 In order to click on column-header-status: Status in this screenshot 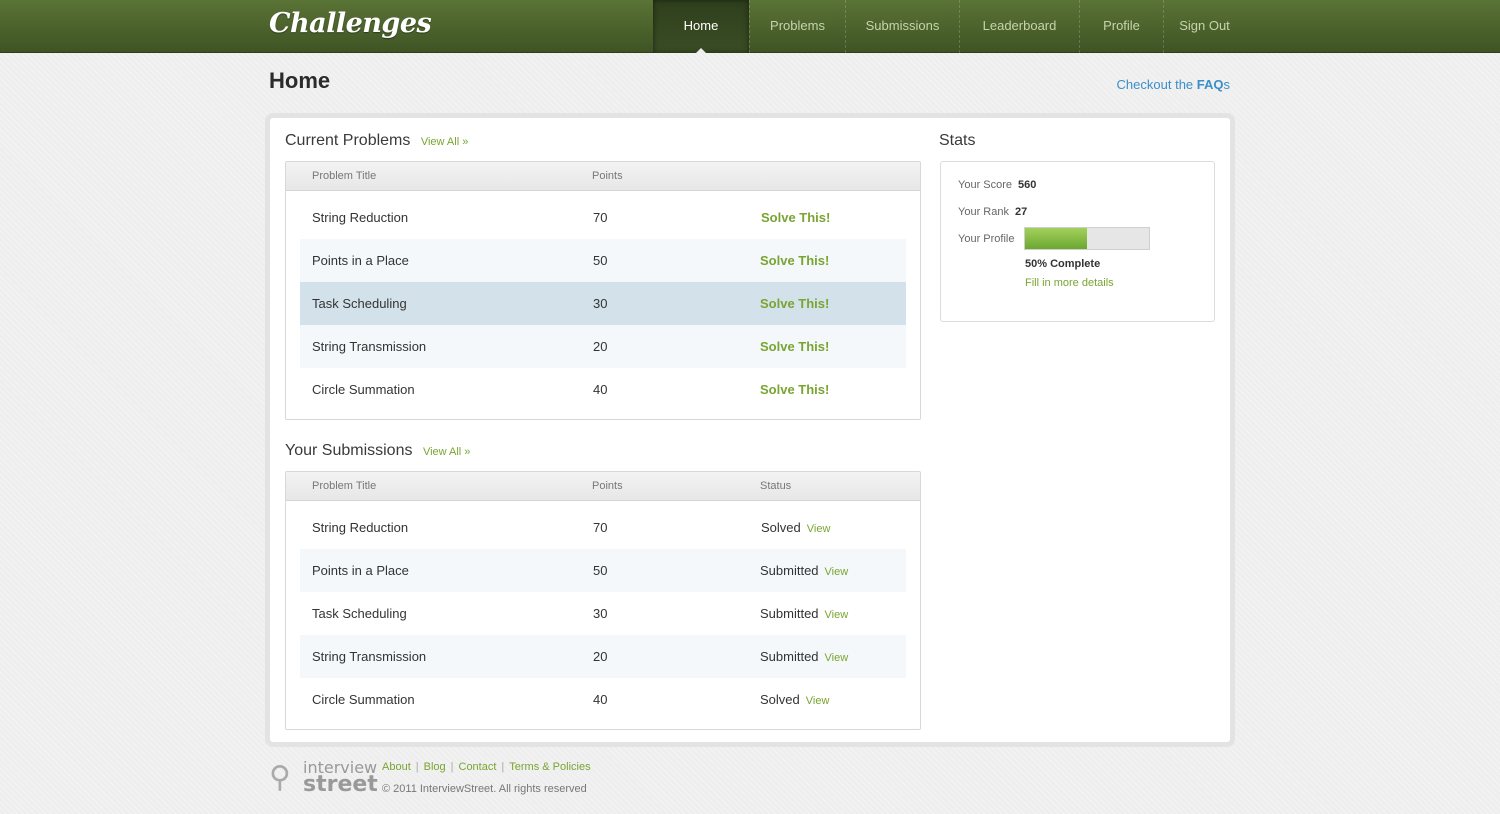, I will do `click(776, 486)`.